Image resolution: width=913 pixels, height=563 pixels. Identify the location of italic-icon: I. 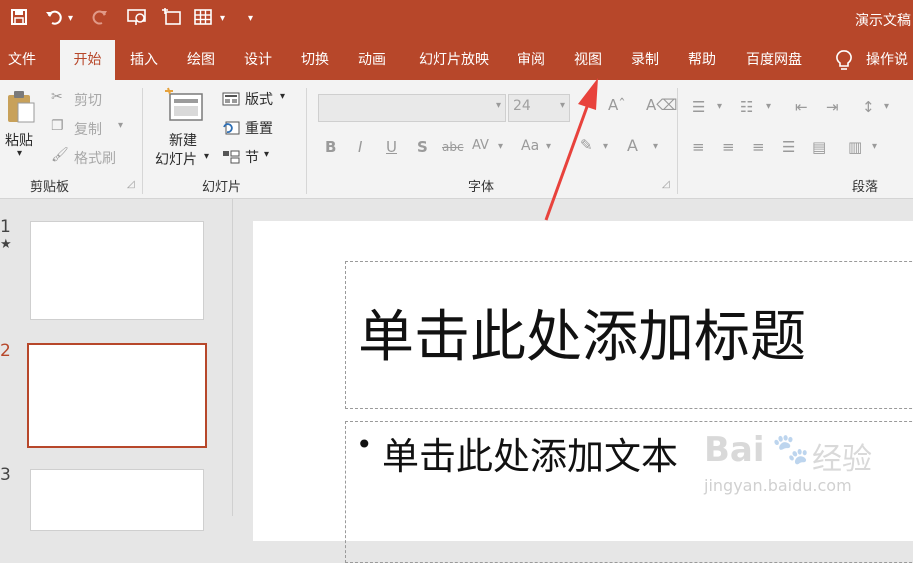
(360, 147).